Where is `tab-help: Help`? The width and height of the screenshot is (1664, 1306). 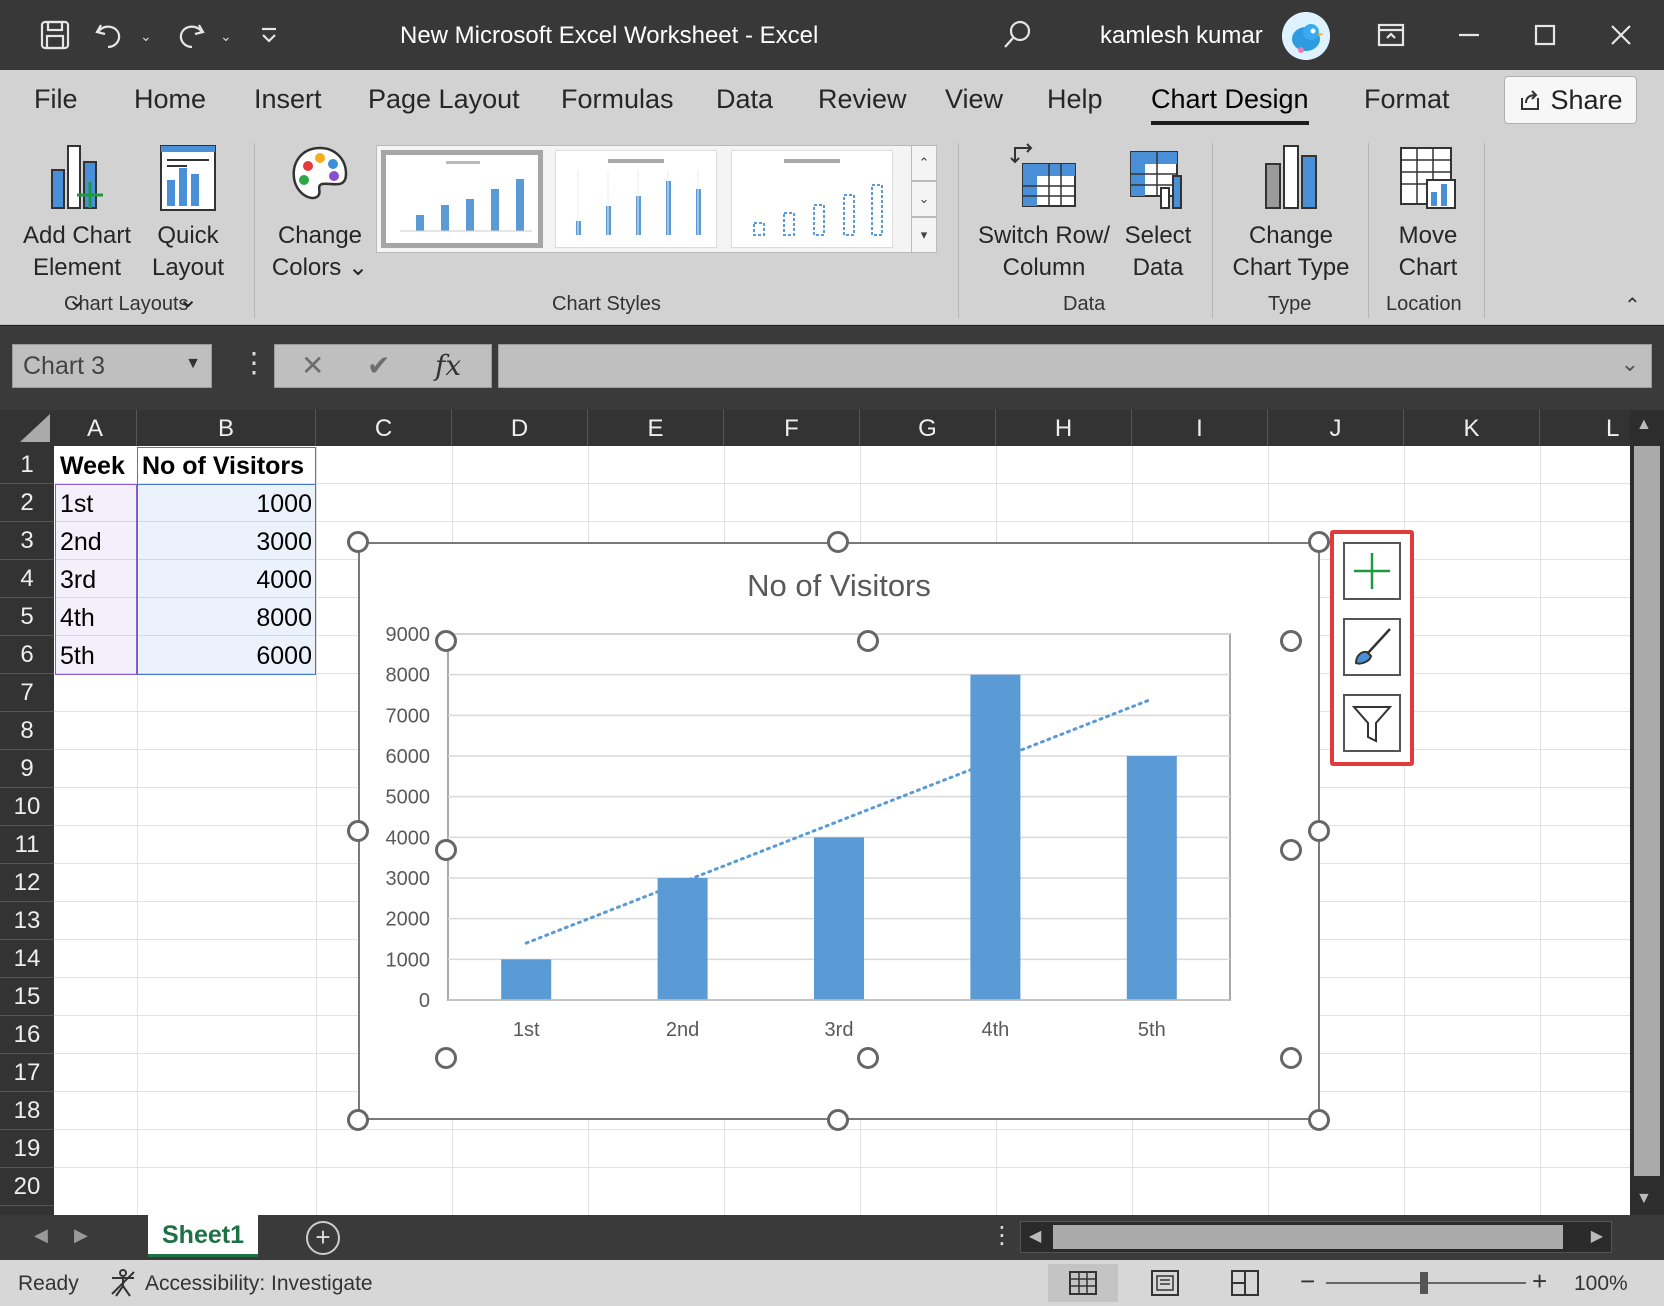
tab-help: Help is located at coordinates (1075, 99).